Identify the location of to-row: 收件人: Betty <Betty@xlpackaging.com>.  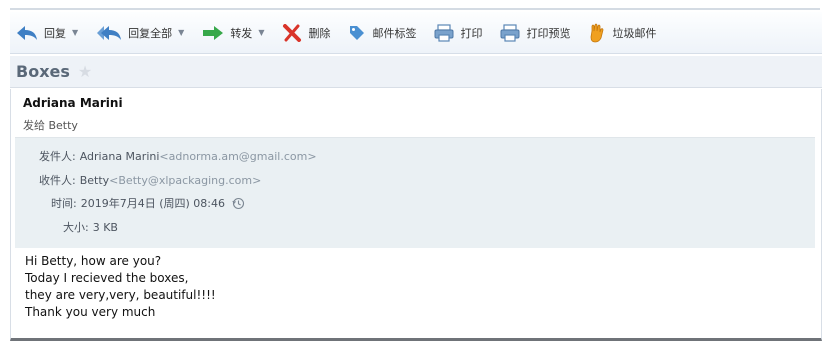
(150, 180).